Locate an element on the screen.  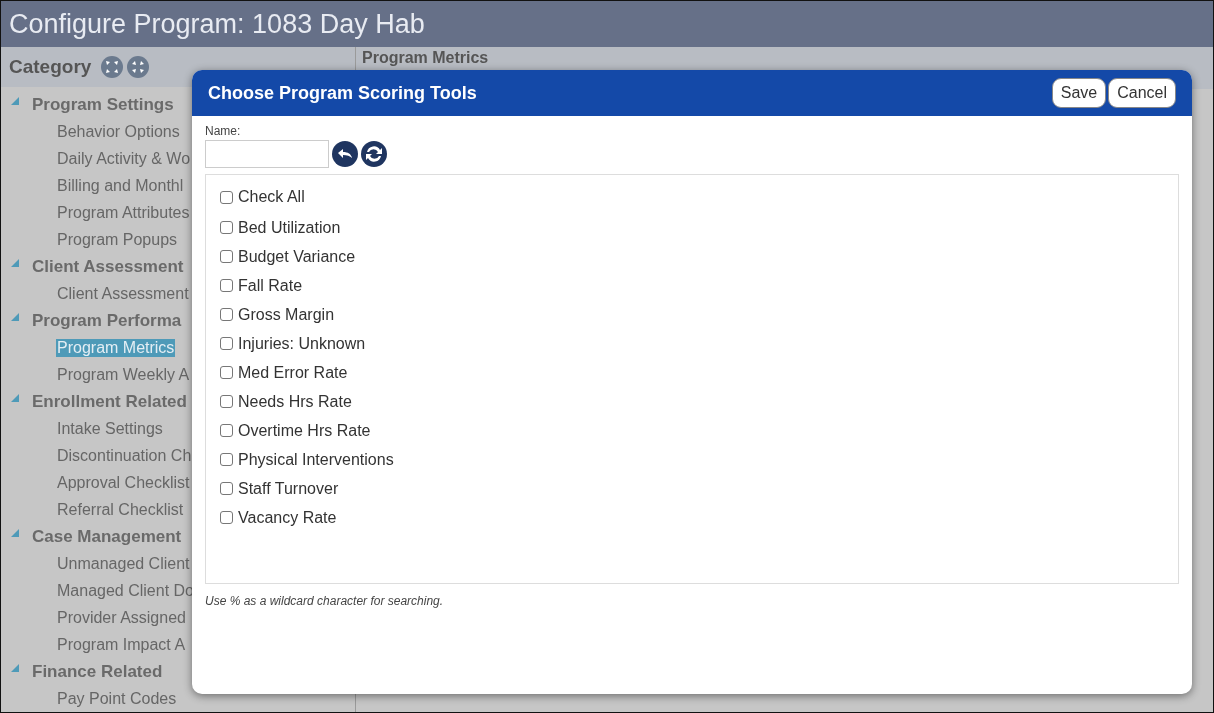
checkbox-label: Bed Utilization is located at coordinates (289, 227).